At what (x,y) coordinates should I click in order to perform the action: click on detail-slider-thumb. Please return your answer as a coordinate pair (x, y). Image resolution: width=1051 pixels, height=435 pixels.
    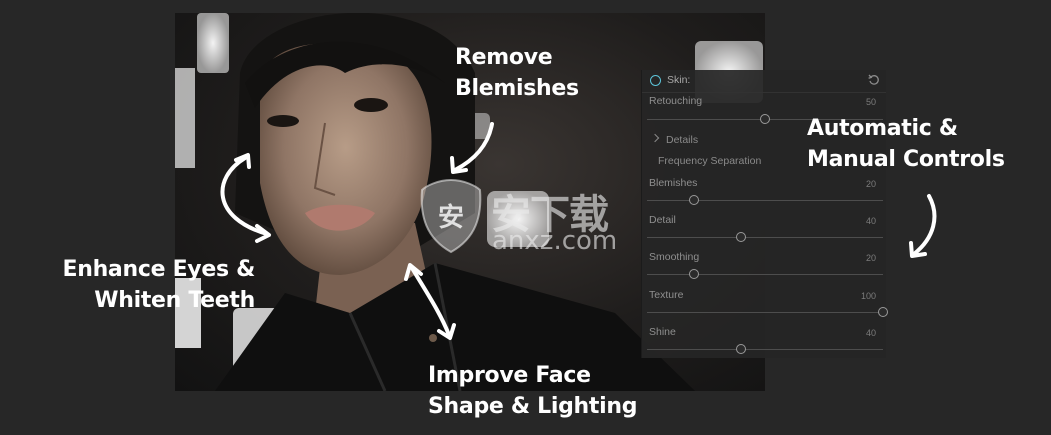
    Looking at the image, I should click on (741, 237).